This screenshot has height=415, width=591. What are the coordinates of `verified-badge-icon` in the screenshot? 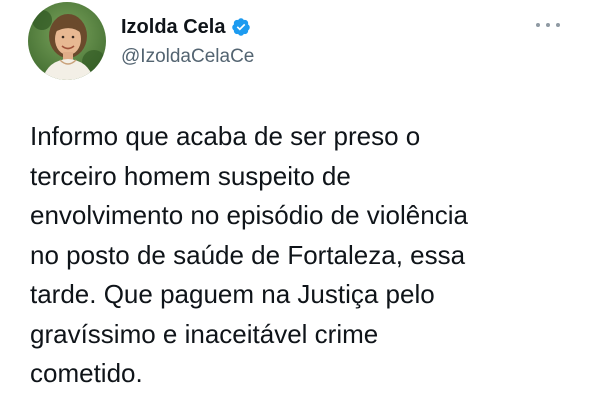 It's located at (241, 27).